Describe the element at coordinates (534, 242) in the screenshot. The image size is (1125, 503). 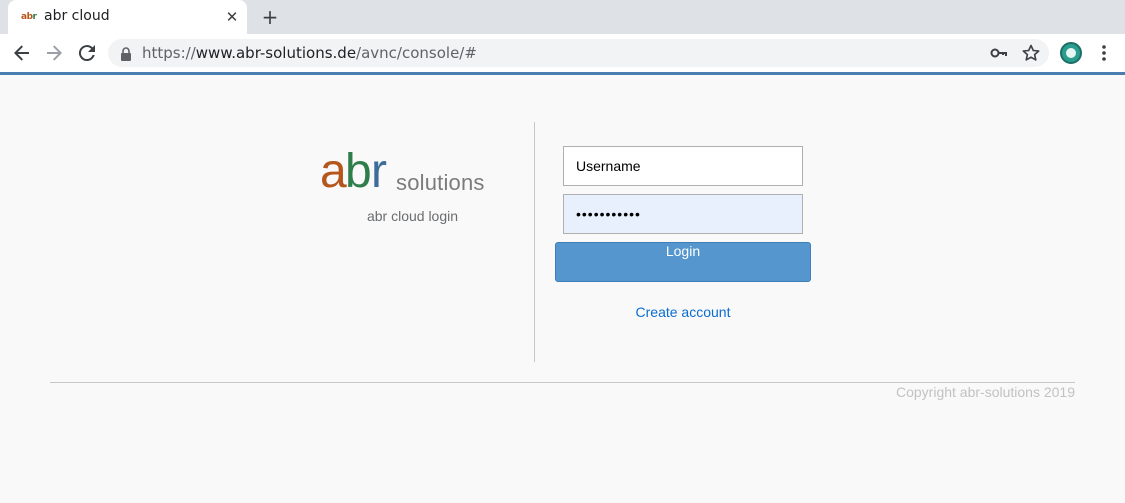
I see `vertical-divider` at that location.